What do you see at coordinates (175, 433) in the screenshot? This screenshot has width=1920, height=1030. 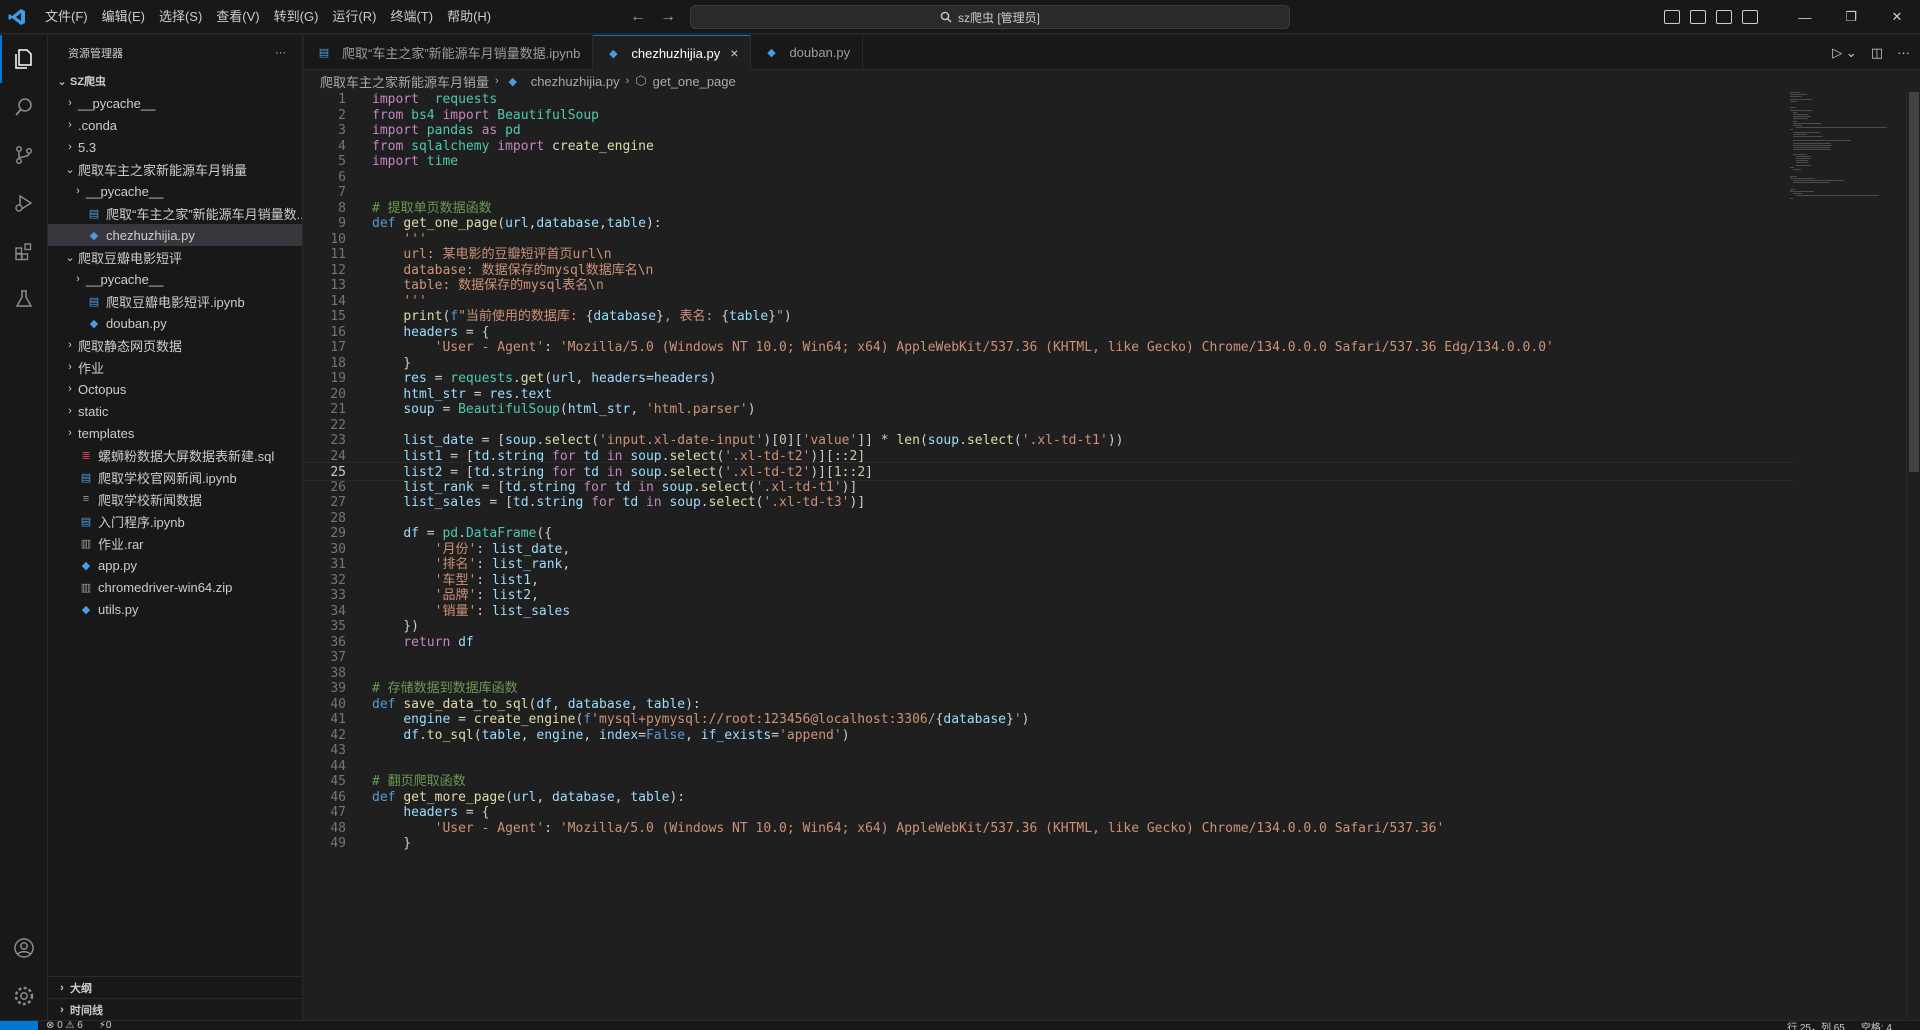 I see `tree-folder: › templates` at bounding box center [175, 433].